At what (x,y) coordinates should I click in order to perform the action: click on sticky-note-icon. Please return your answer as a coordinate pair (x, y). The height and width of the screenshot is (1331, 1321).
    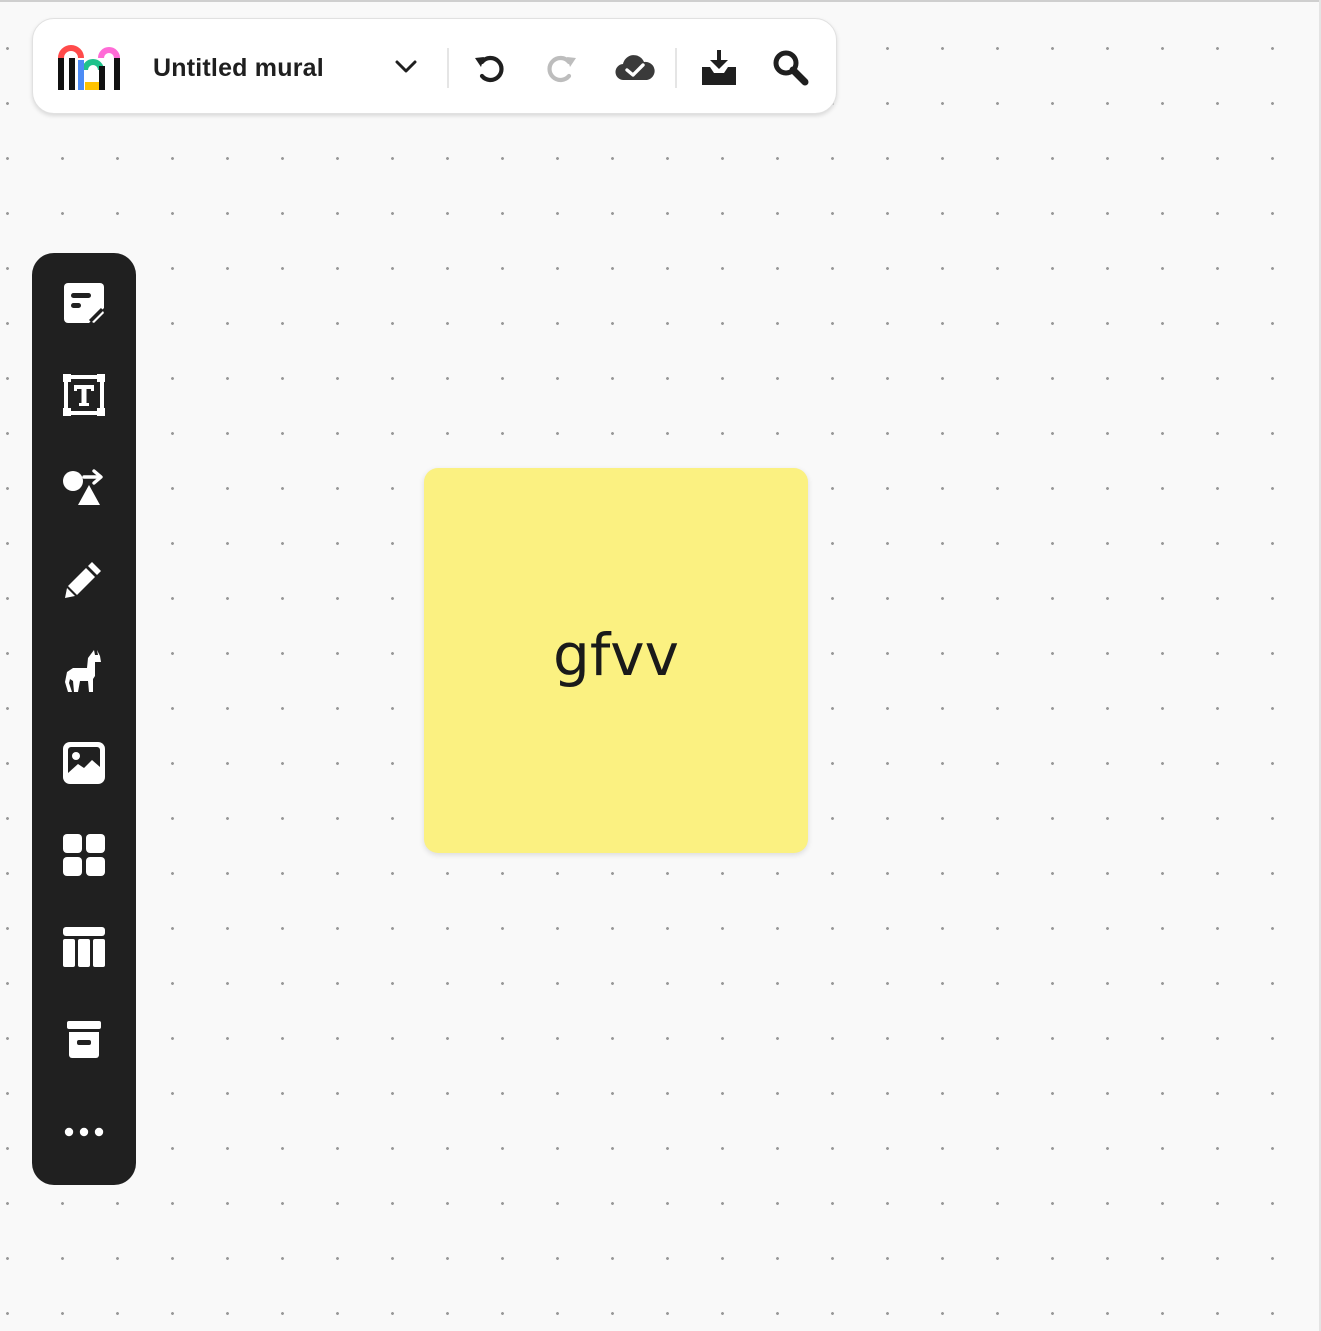
    Looking at the image, I should click on (84, 305).